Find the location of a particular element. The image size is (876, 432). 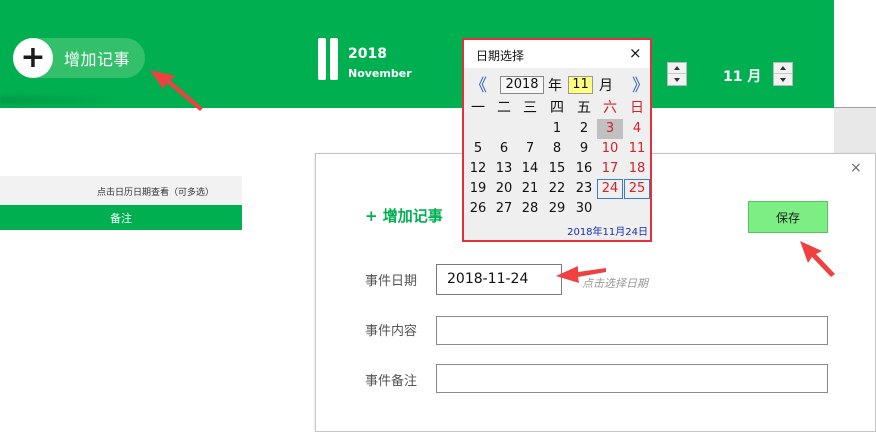

calendar-day: 12 is located at coordinates (478, 169).